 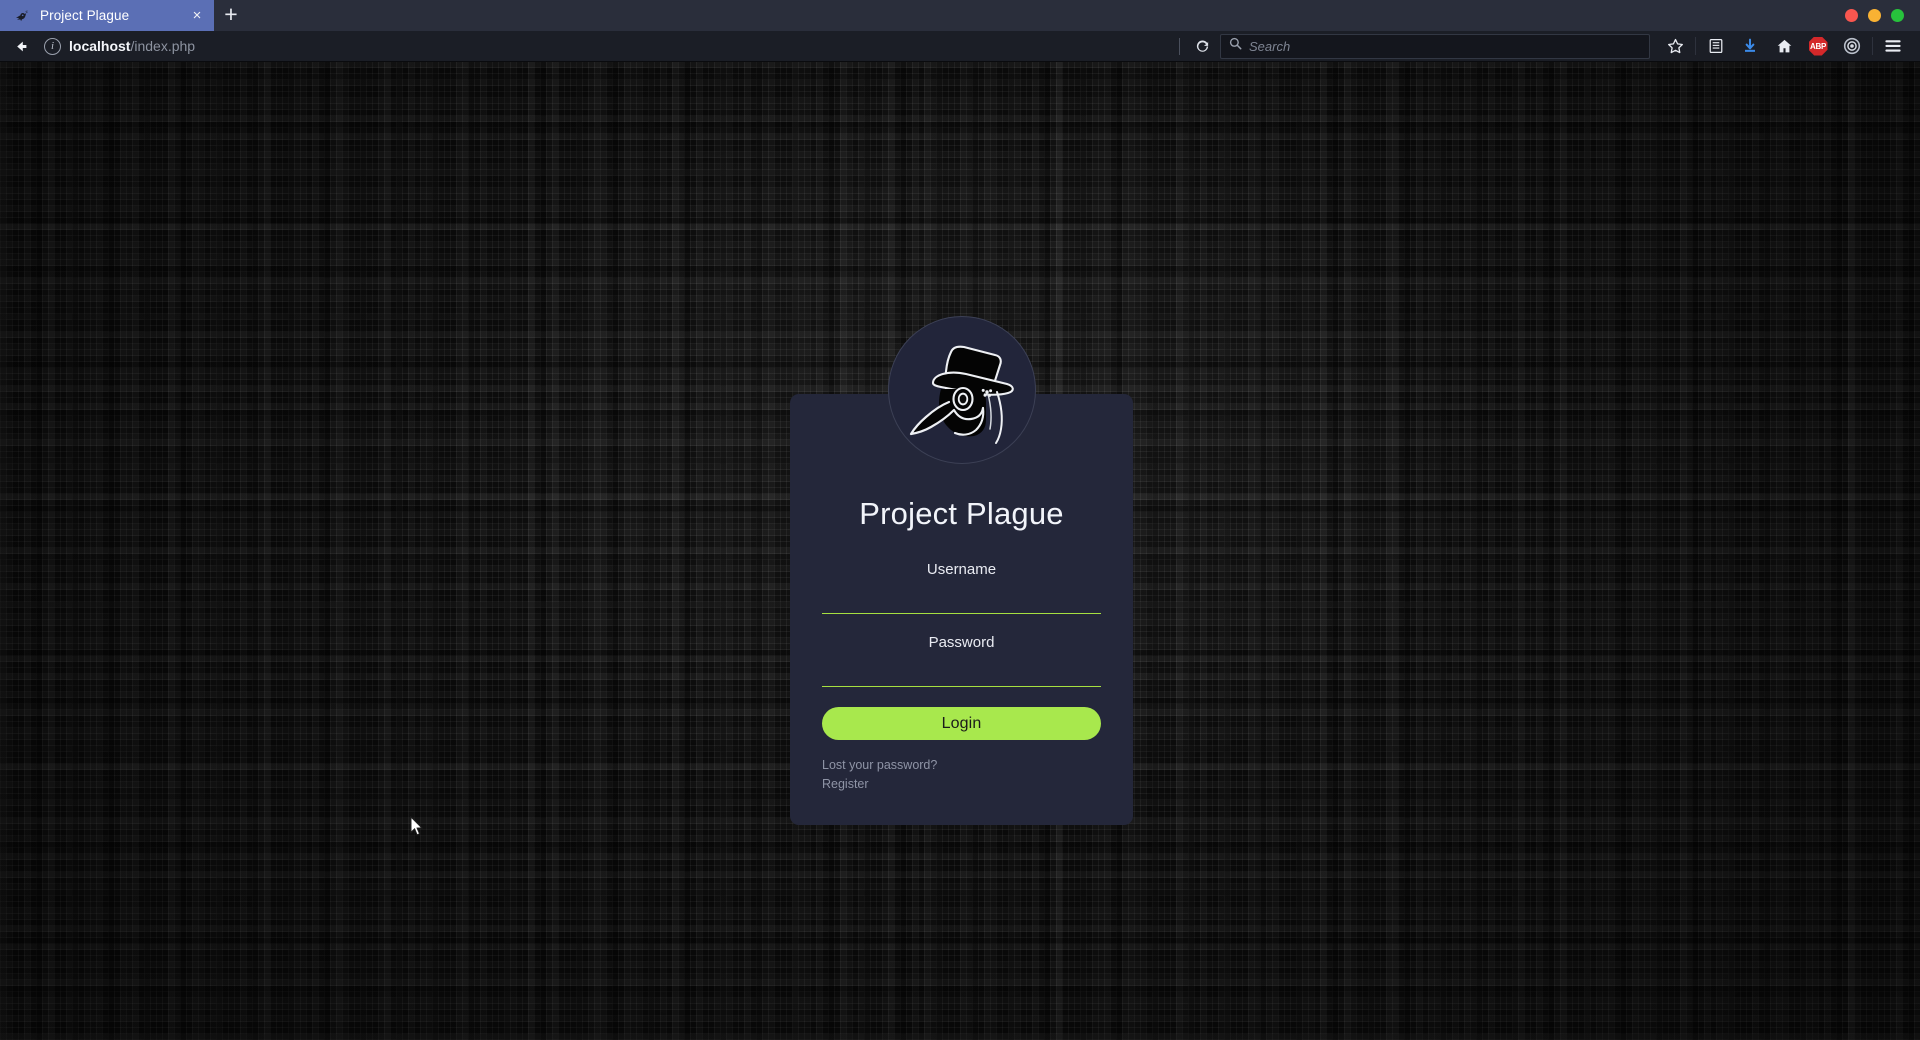 What do you see at coordinates (197, 16) in the screenshot?
I see `close-icon: ×` at bounding box center [197, 16].